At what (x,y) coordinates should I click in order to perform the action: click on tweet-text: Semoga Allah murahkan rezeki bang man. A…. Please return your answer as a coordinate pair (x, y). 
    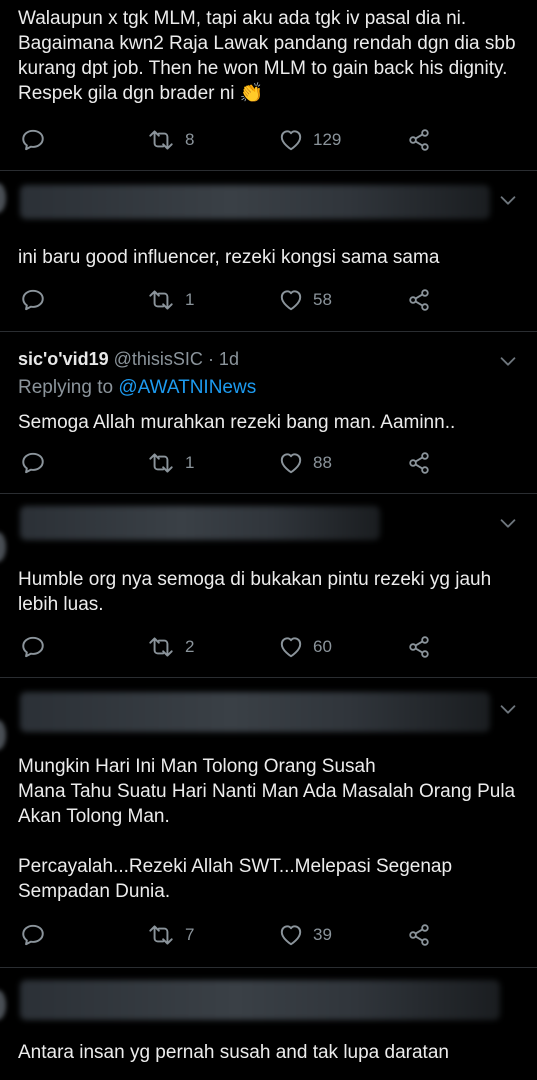
    Looking at the image, I should click on (237, 422).